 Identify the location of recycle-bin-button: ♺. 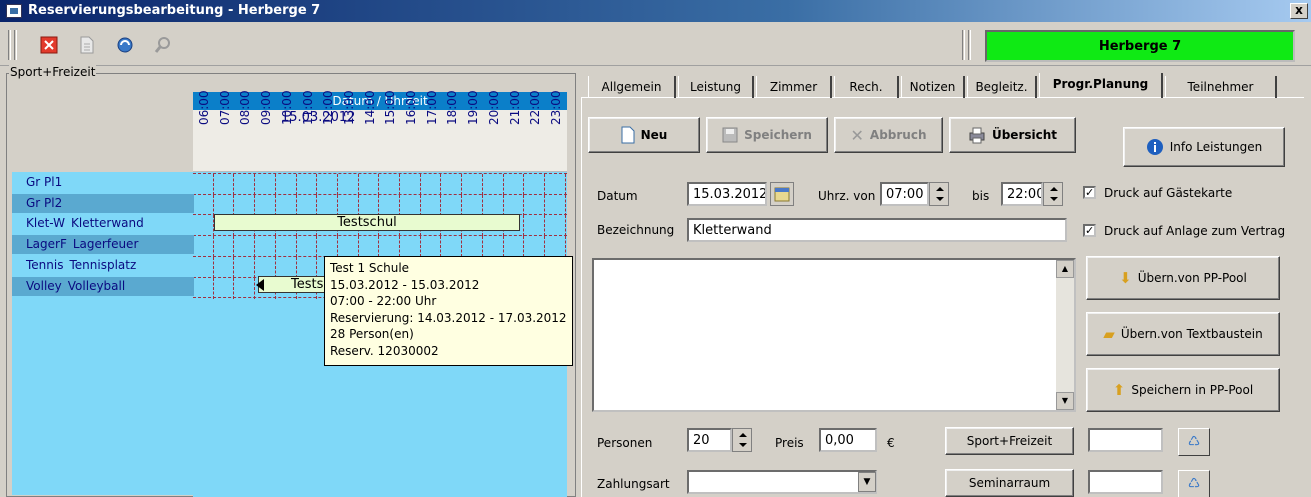
(1194, 442).